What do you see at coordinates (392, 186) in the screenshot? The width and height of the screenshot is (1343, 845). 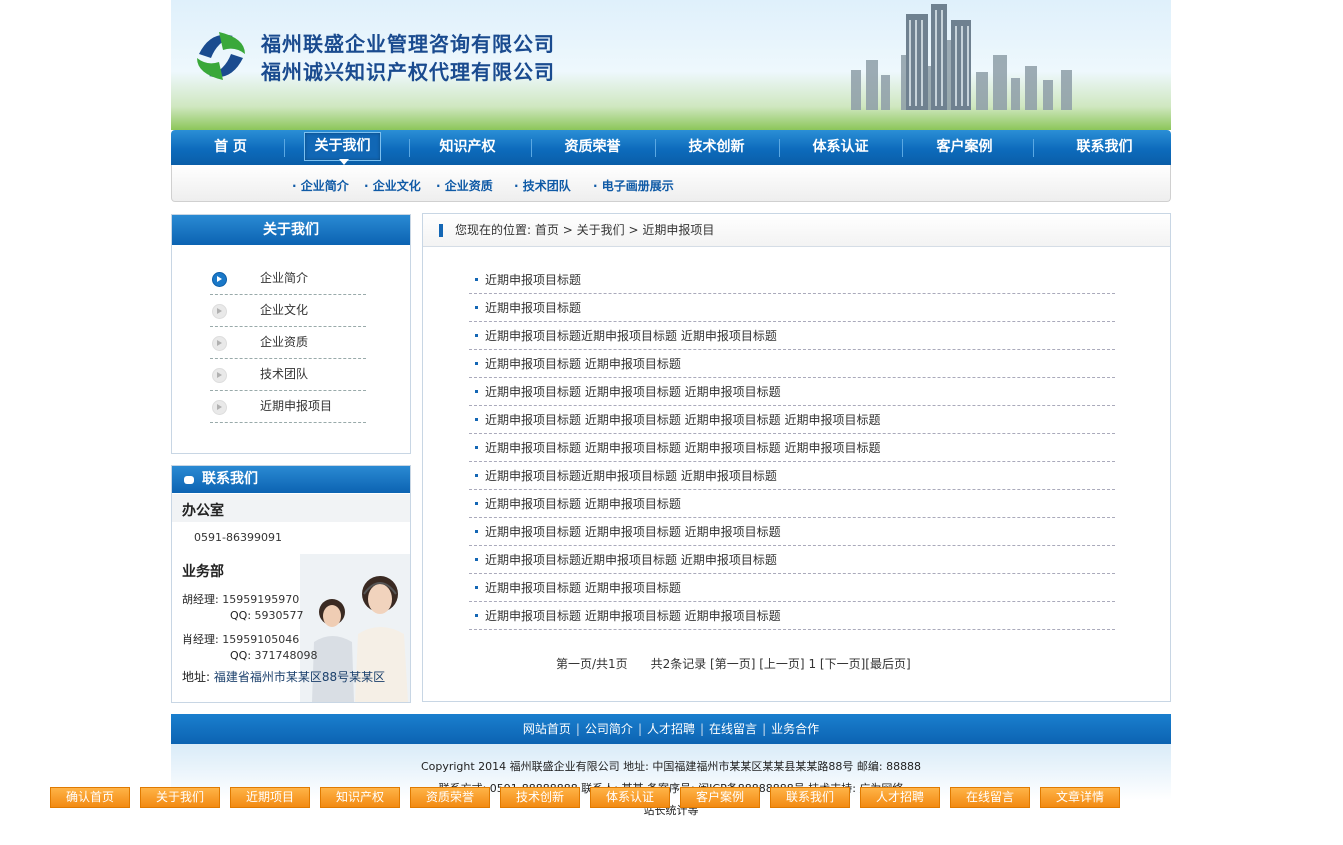 I see `subnav-item-culture: · 企业文化` at bounding box center [392, 186].